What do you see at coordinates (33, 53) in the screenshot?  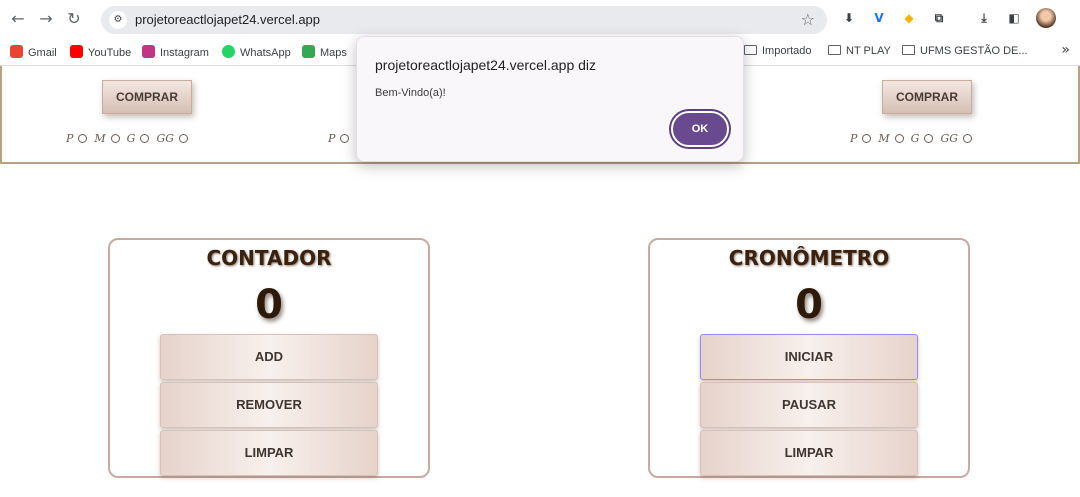 I see `bookmark-gmail: Gmail` at bounding box center [33, 53].